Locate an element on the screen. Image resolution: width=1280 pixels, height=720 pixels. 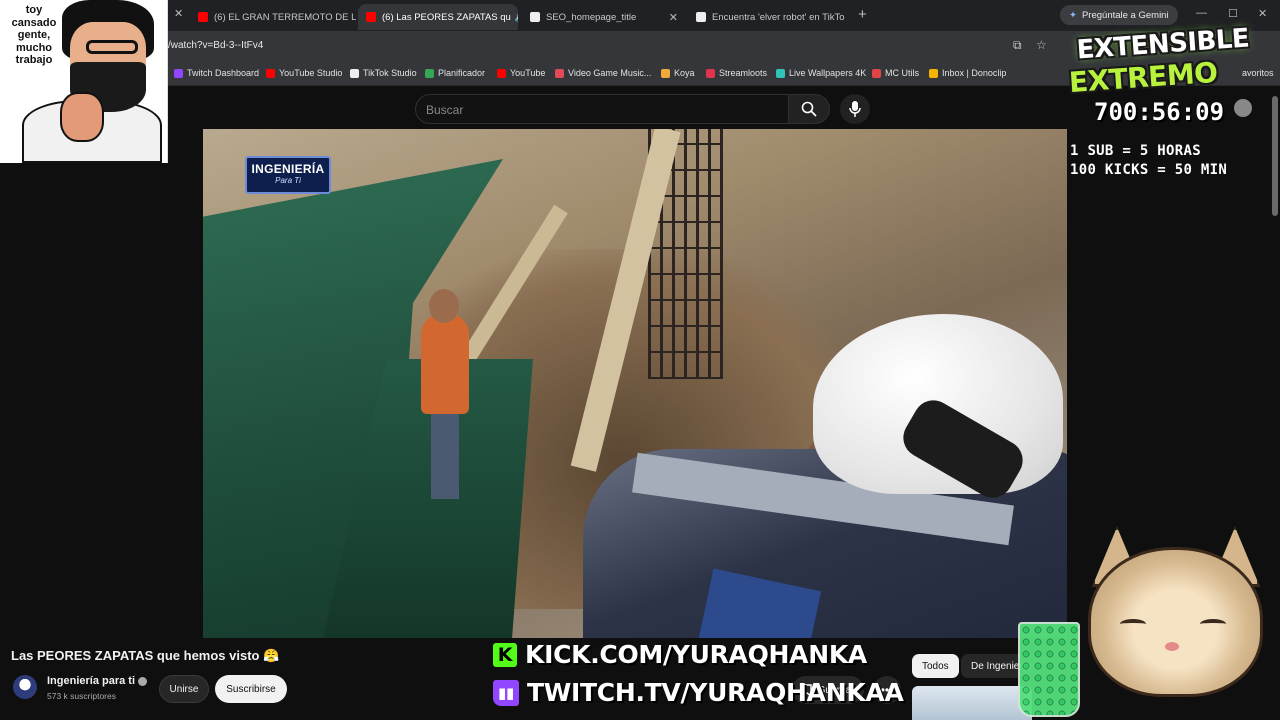
bookmark-streamloots: Streamloots is located at coordinates (736, 73).